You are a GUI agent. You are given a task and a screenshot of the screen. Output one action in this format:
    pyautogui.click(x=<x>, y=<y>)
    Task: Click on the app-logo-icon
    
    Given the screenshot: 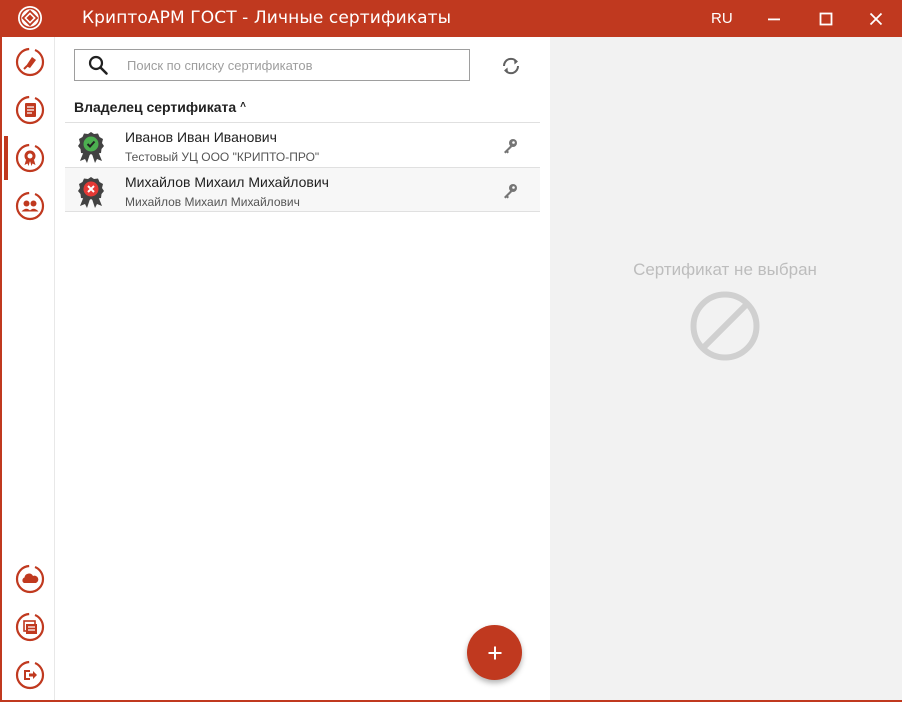 What is the action you would take?
    pyautogui.click(x=30, y=18)
    